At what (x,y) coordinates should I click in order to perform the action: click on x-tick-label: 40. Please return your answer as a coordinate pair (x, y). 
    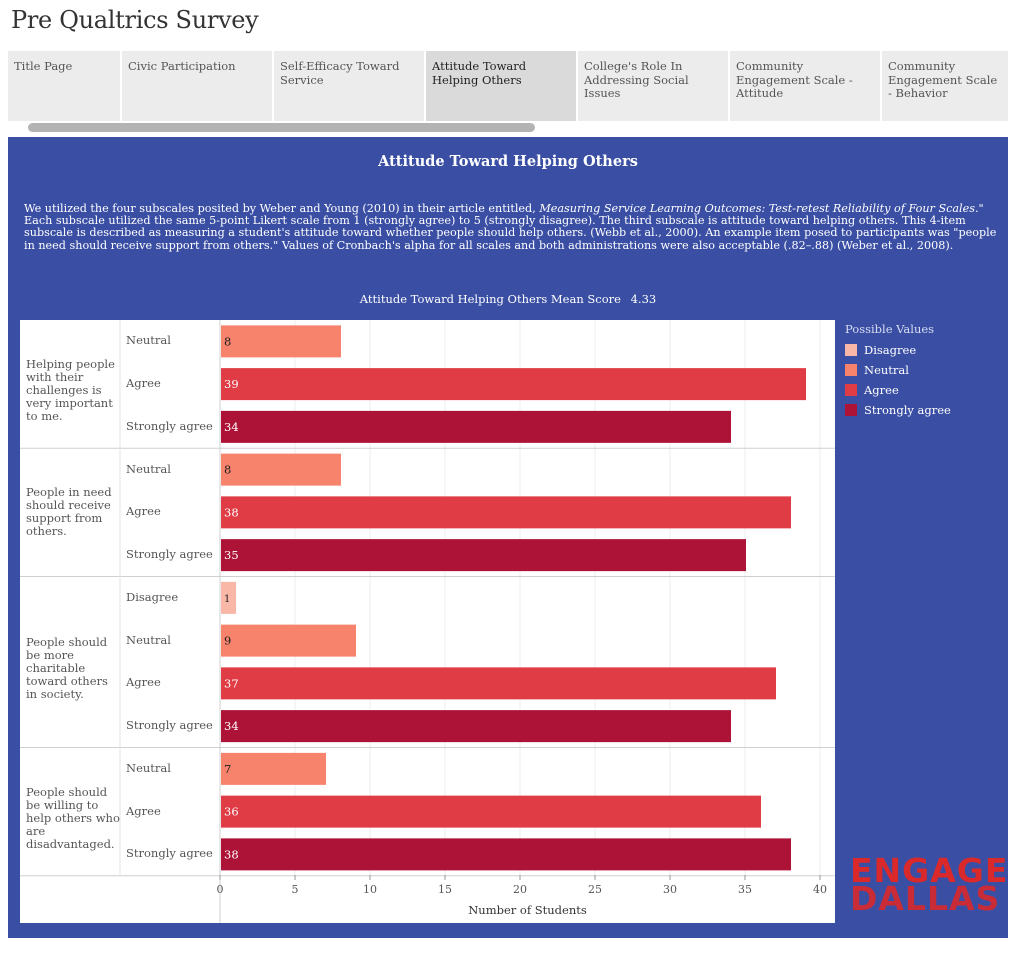
    Looking at the image, I should click on (820, 889).